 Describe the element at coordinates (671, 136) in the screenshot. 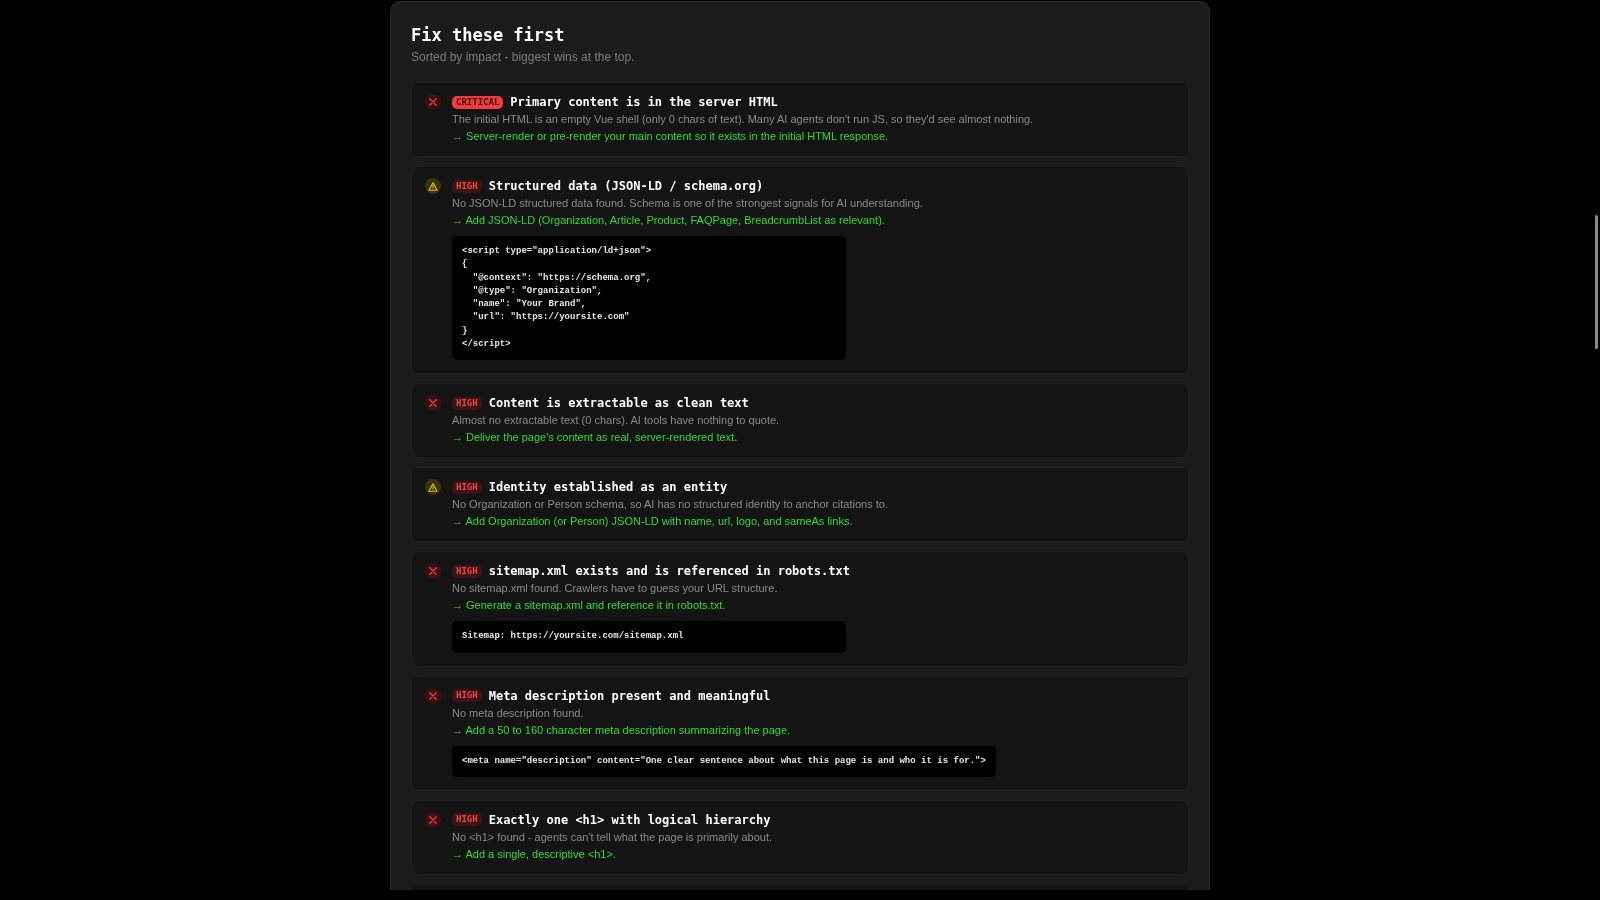

I see `fix-suggestion: → Server-render or pre-render your main content so it exists in the initial HTML response.` at that location.